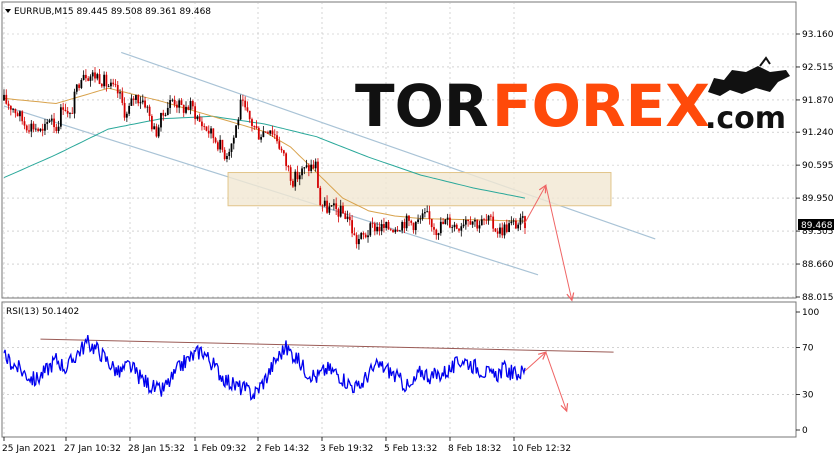  I want to click on symbol-info-text: EURRUB,M15 89.445 89.508 89.361 89.468, so click(112, 12).